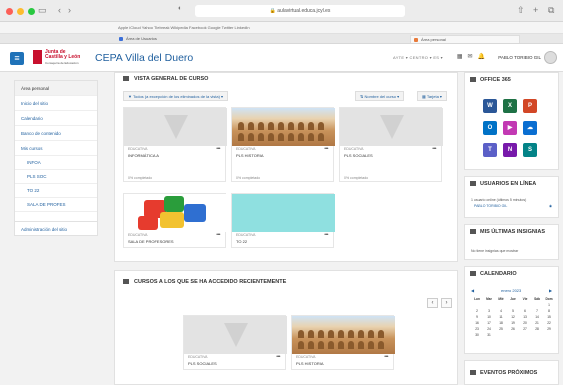 This screenshot has height=385, width=563. I want to click on calendar-day: 15, so click(549, 317).